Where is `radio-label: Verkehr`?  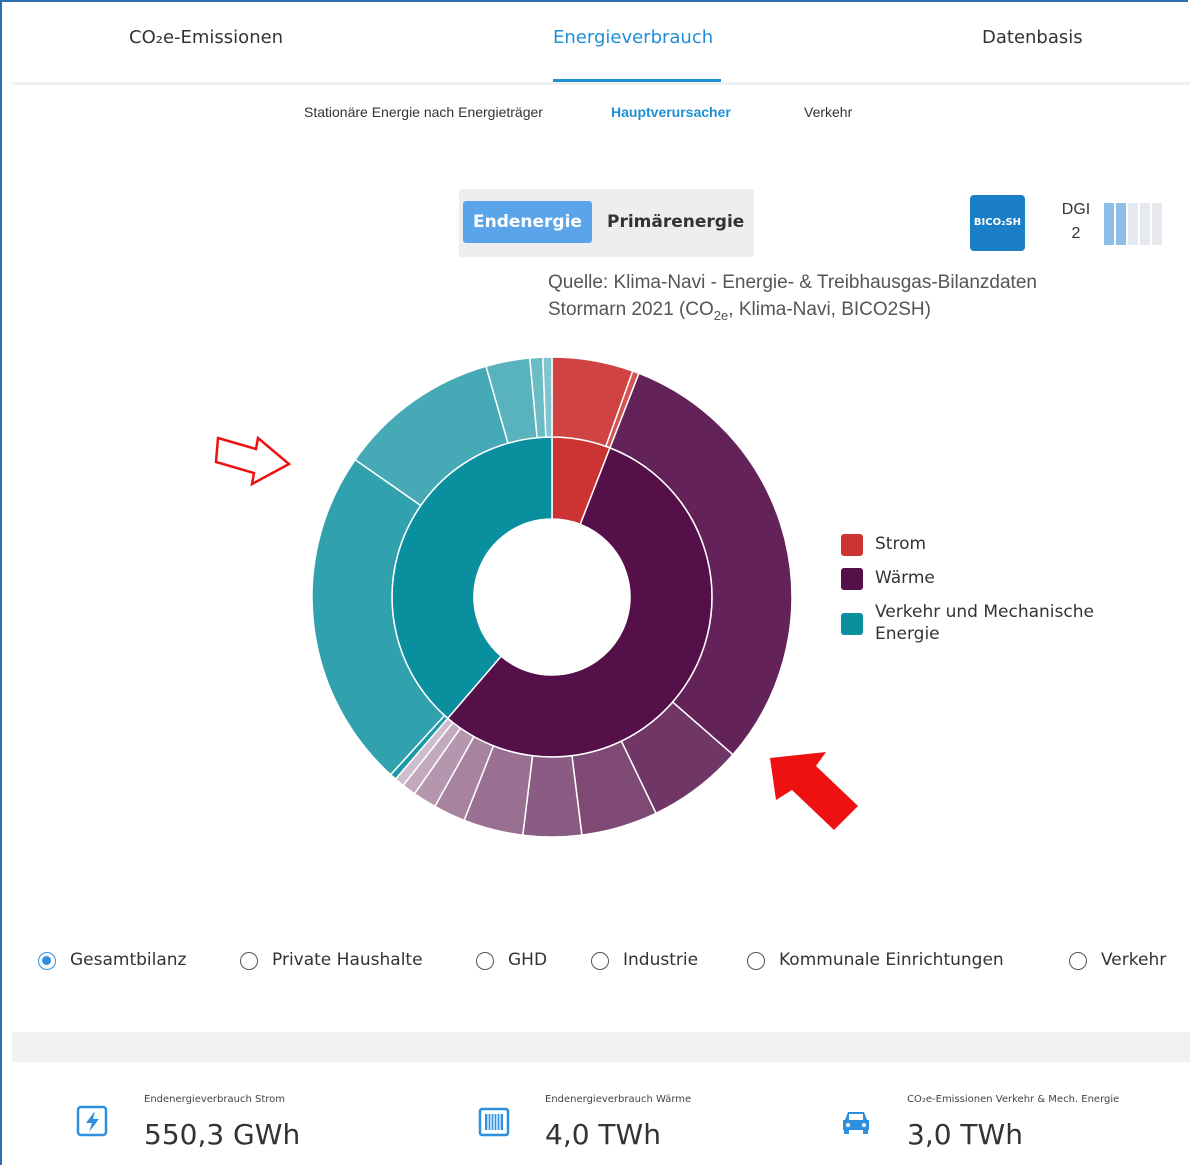
radio-label: Verkehr is located at coordinates (1134, 960).